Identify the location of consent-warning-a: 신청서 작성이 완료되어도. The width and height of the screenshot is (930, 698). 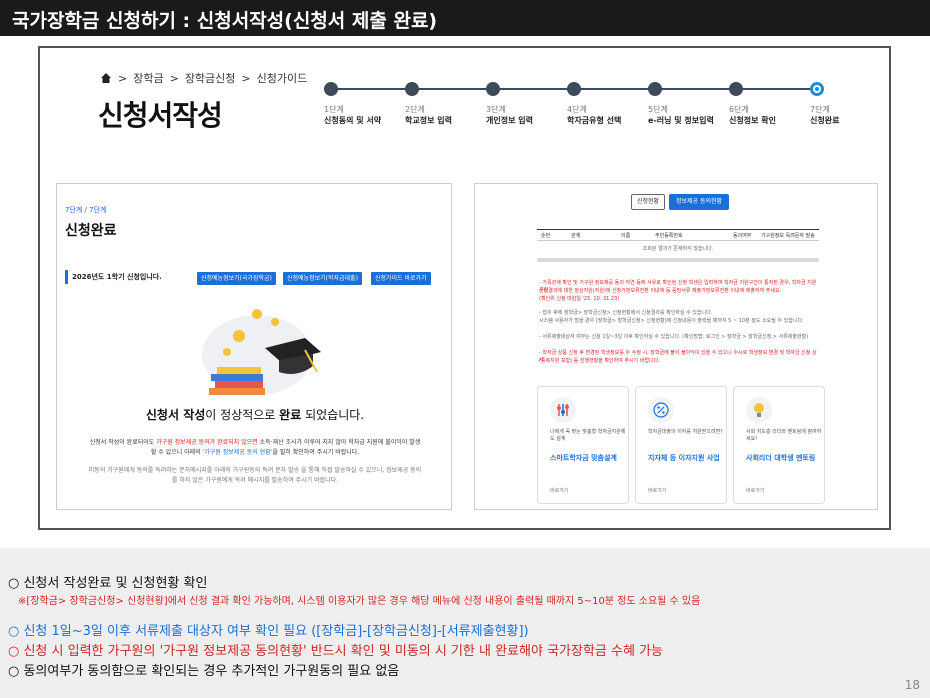
(123, 442).